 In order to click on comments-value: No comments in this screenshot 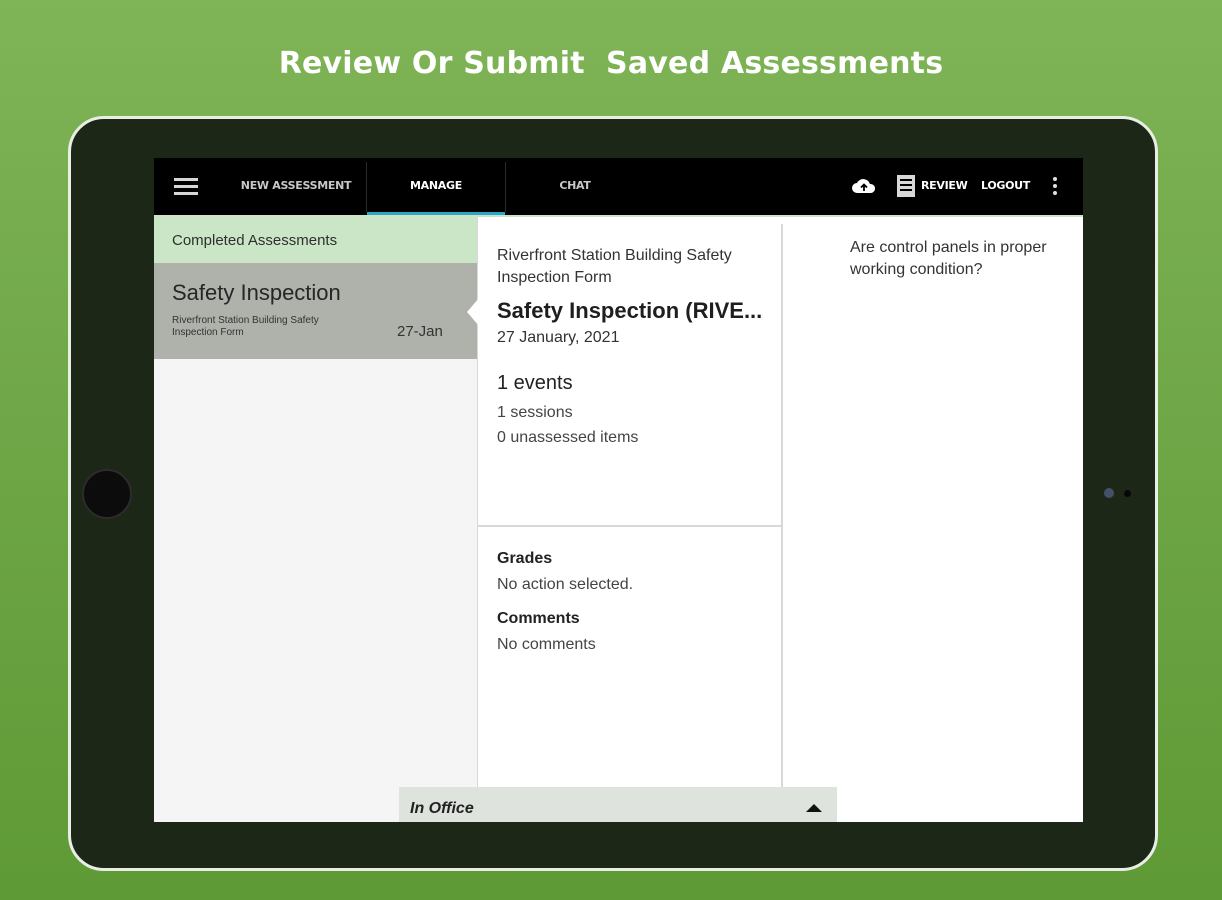, I will do `click(546, 644)`.